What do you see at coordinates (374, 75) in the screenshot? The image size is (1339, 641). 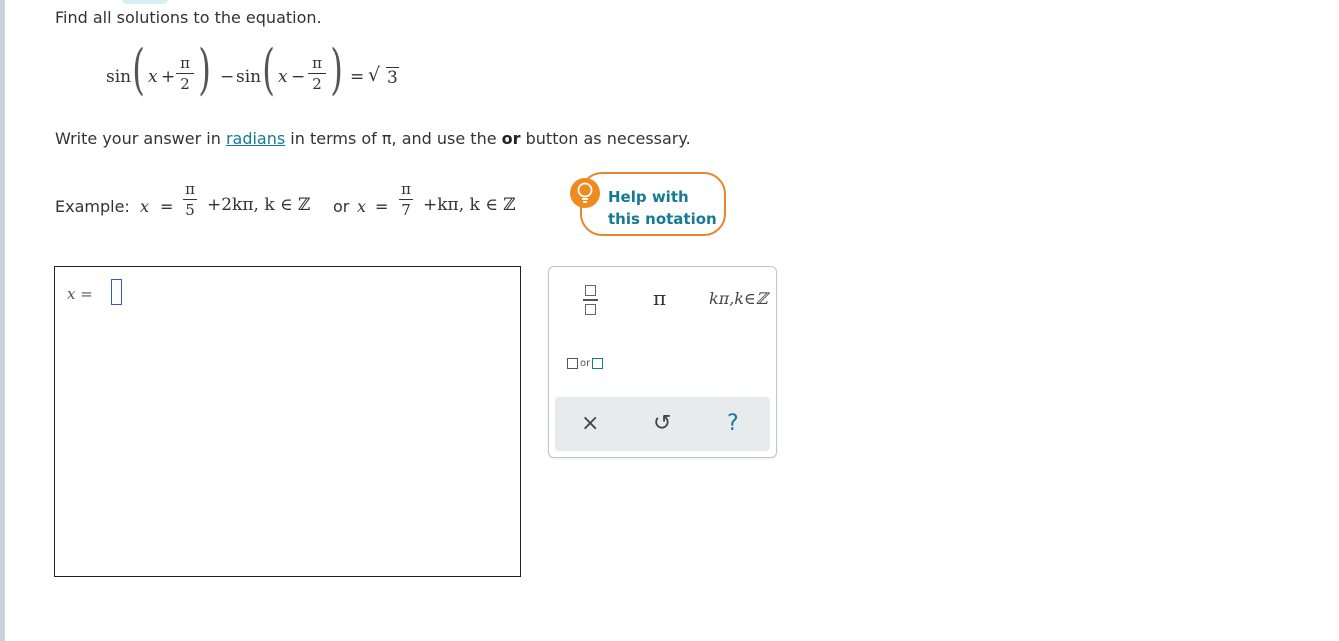 I see `eq-sqrt-sign: √` at bounding box center [374, 75].